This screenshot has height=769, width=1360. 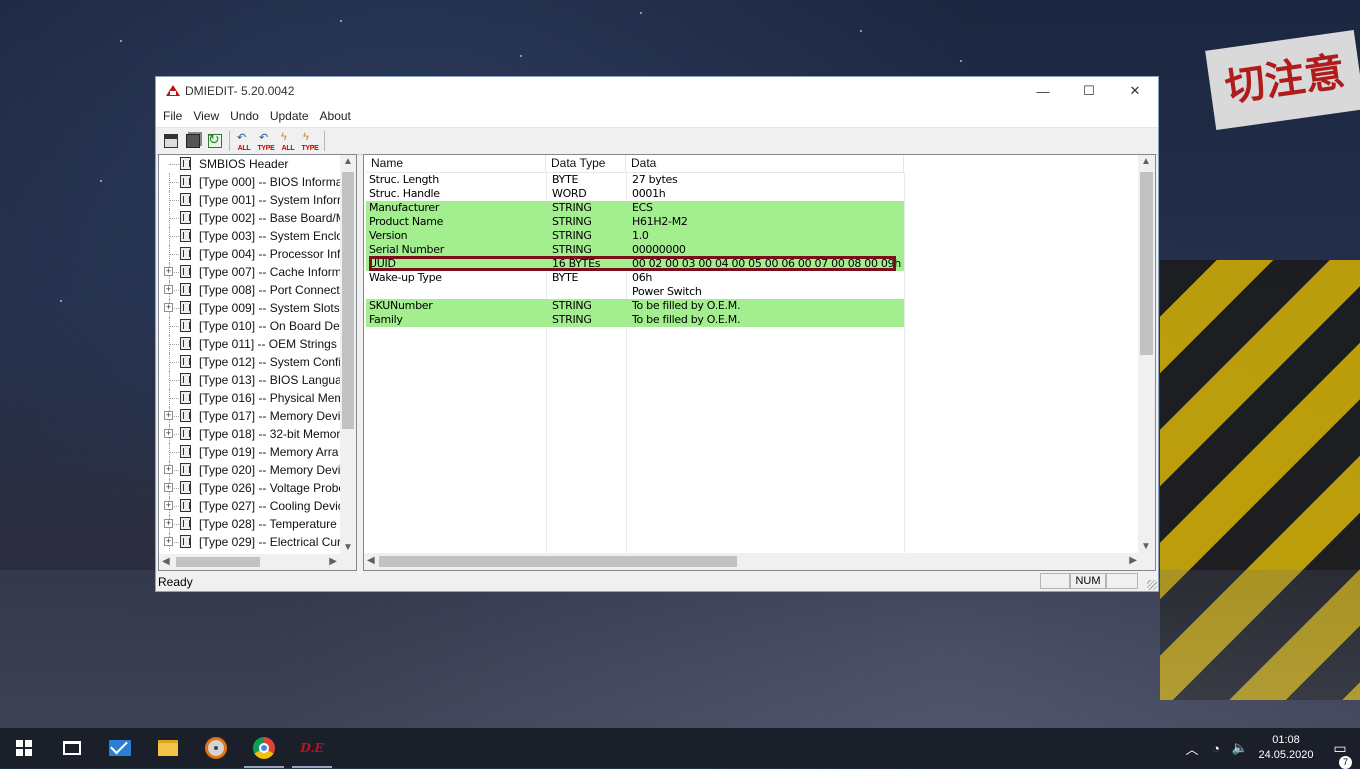 What do you see at coordinates (257, 344) in the screenshot?
I see `tree-item: [Type 011] -- OEM Strings` at bounding box center [257, 344].